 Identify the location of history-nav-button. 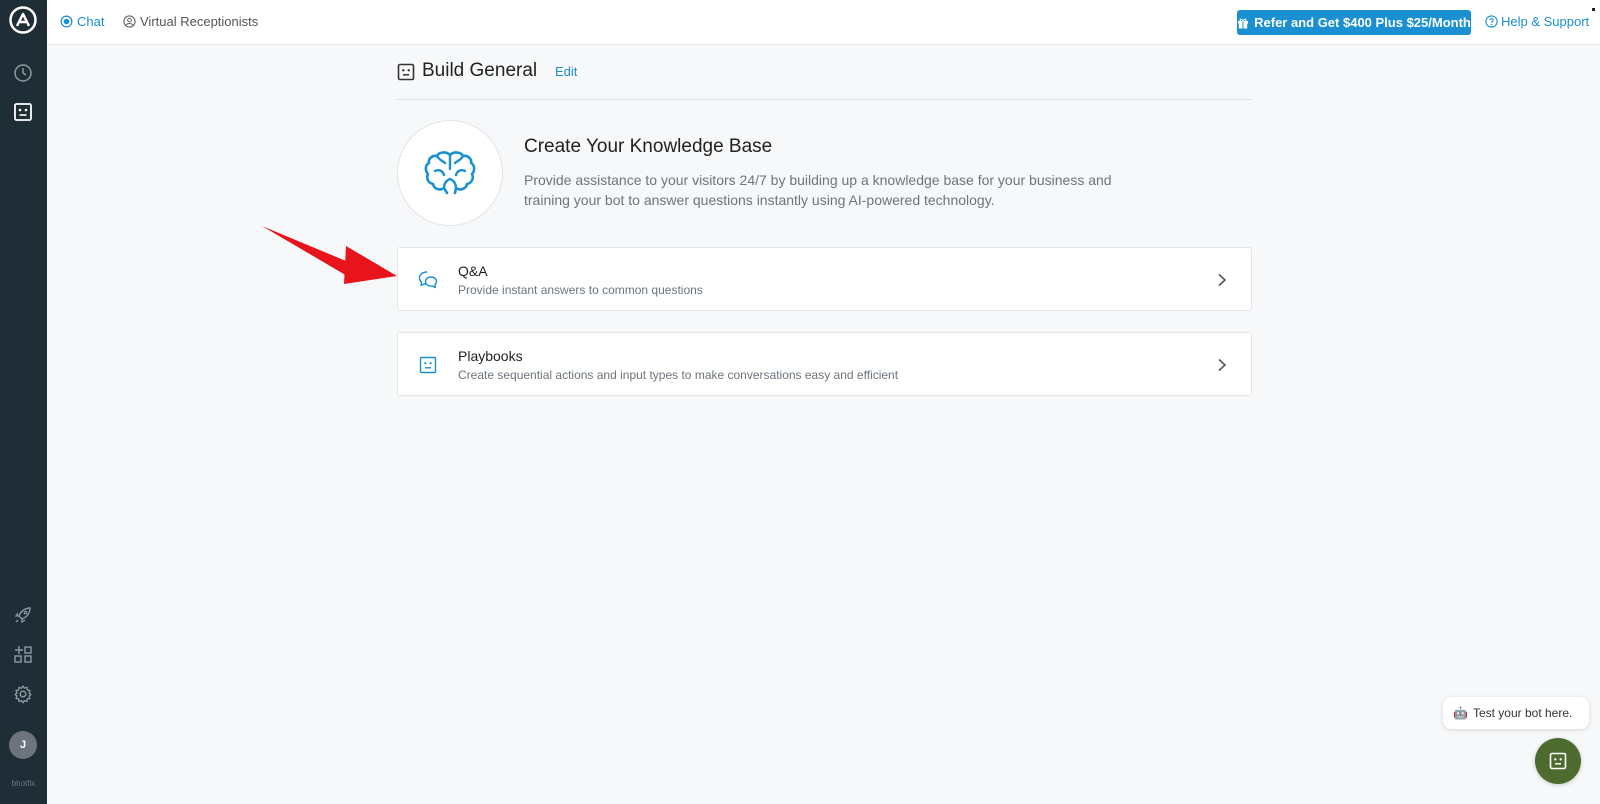
(23, 73).